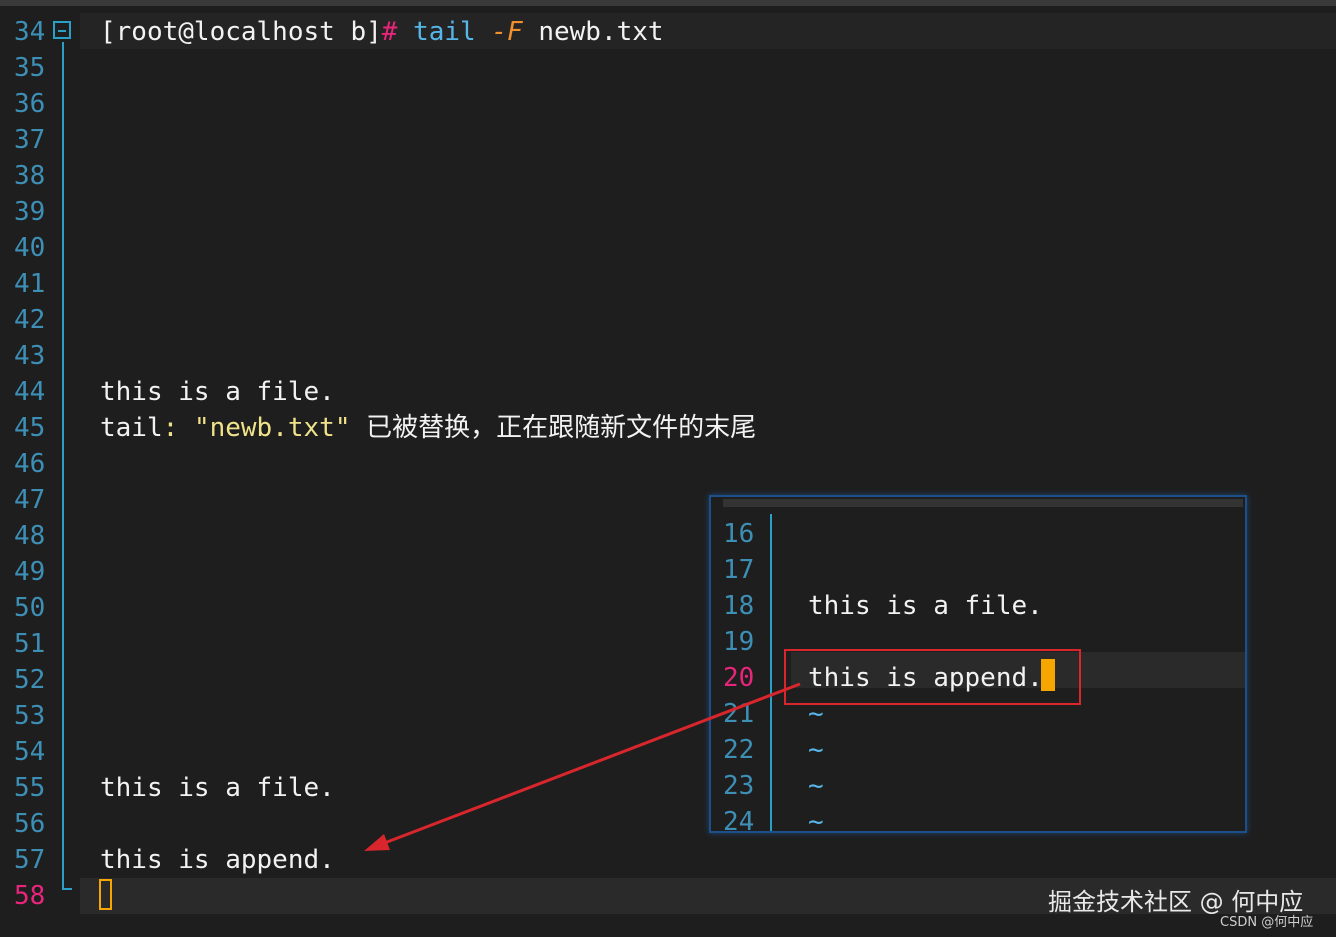  Describe the element at coordinates (932, 677) in the screenshot. I see `highlight-box` at that location.